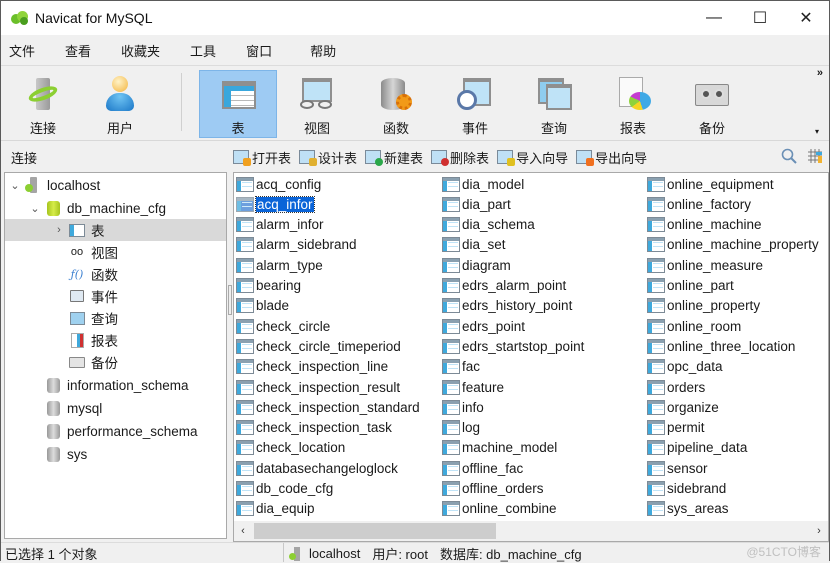  What do you see at coordinates (43, 104) in the screenshot?
I see `toolbar-connection-button: 连接` at bounding box center [43, 104].